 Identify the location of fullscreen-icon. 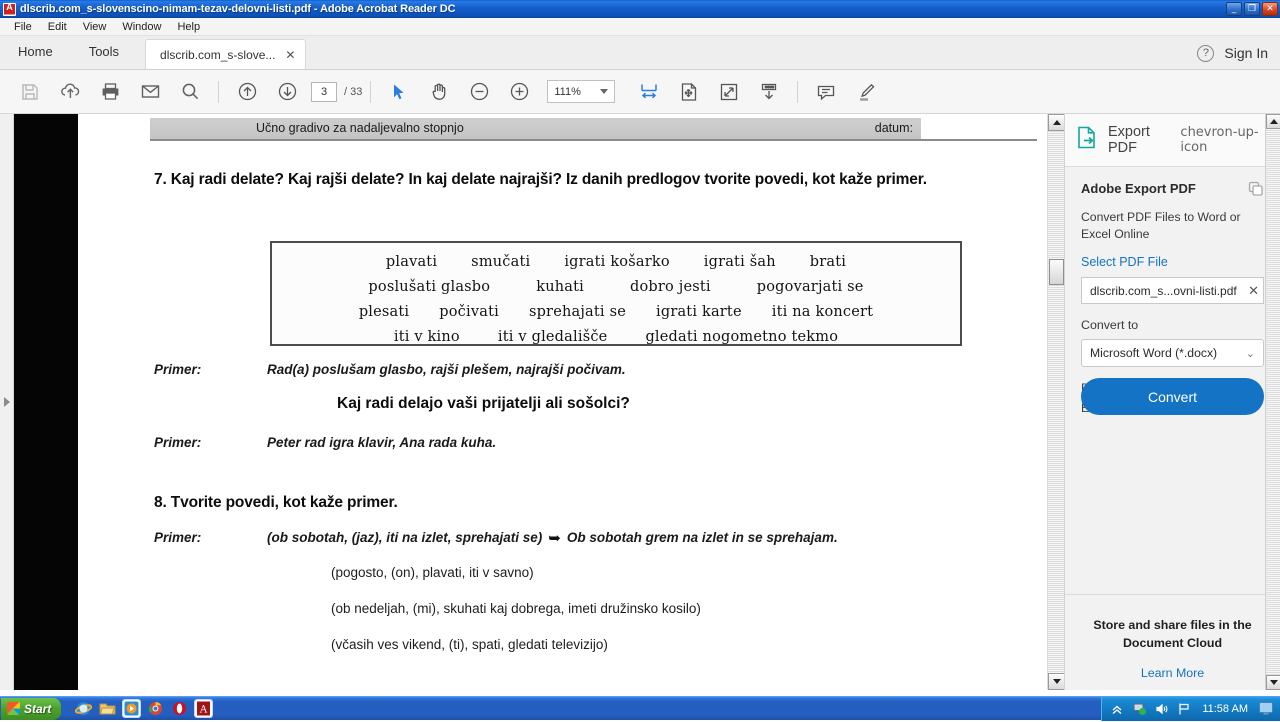
(729, 92).